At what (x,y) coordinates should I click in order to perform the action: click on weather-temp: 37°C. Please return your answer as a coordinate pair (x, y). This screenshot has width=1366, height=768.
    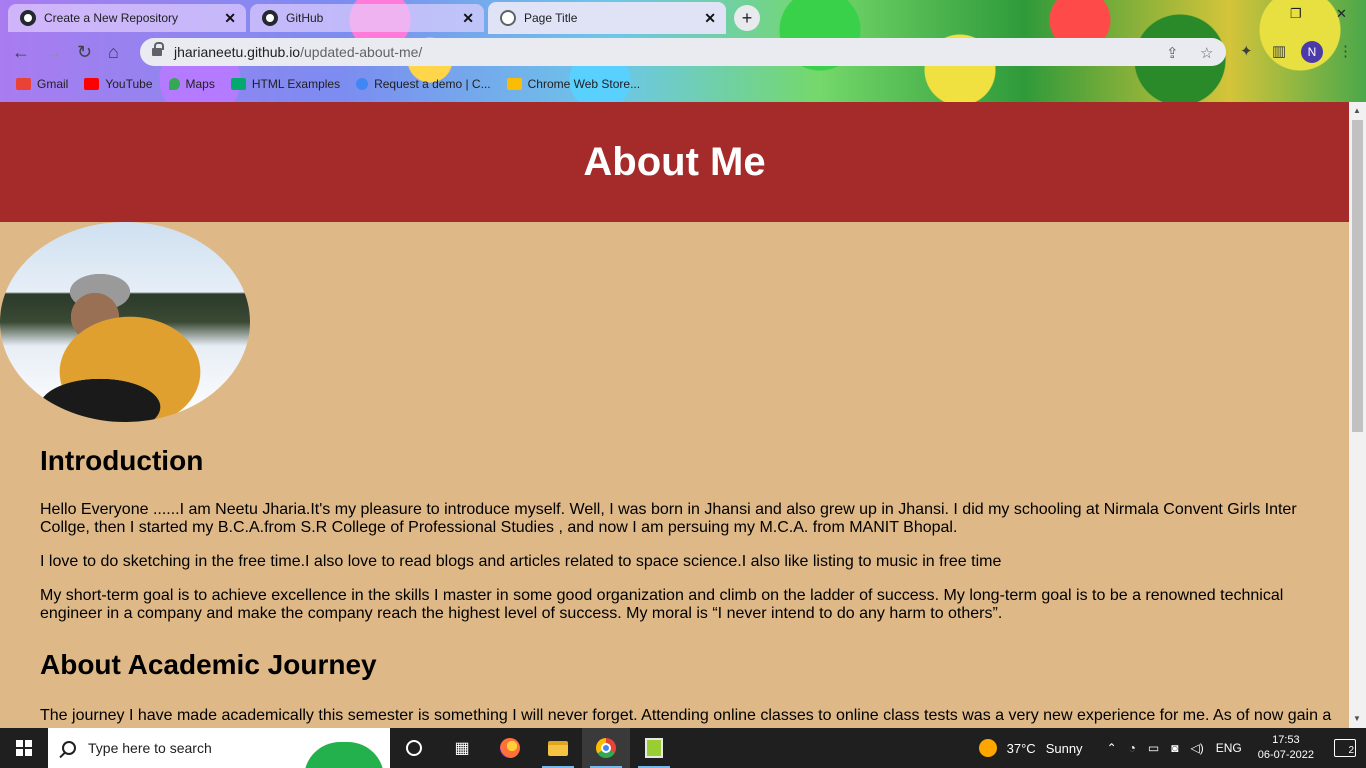
    Looking at the image, I should click on (1021, 748).